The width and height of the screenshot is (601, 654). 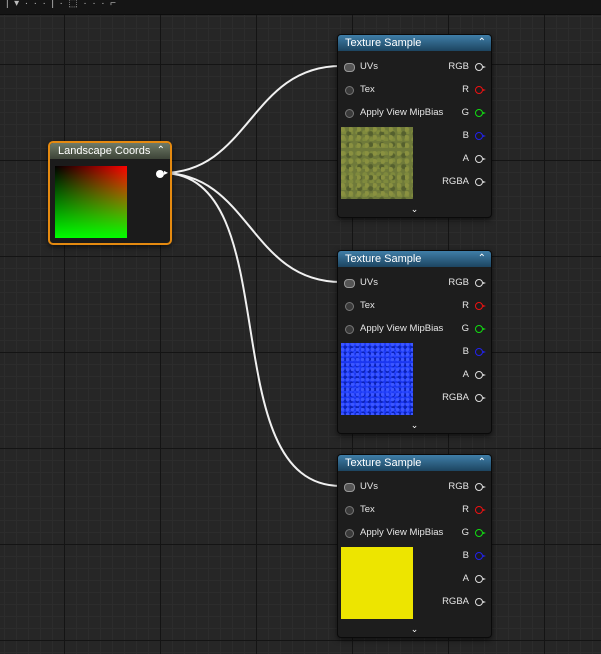 I want to click on toolbar-strip: | ▾ · · · | · ⬚ · · · ⌐, so click(x=300, y=7).